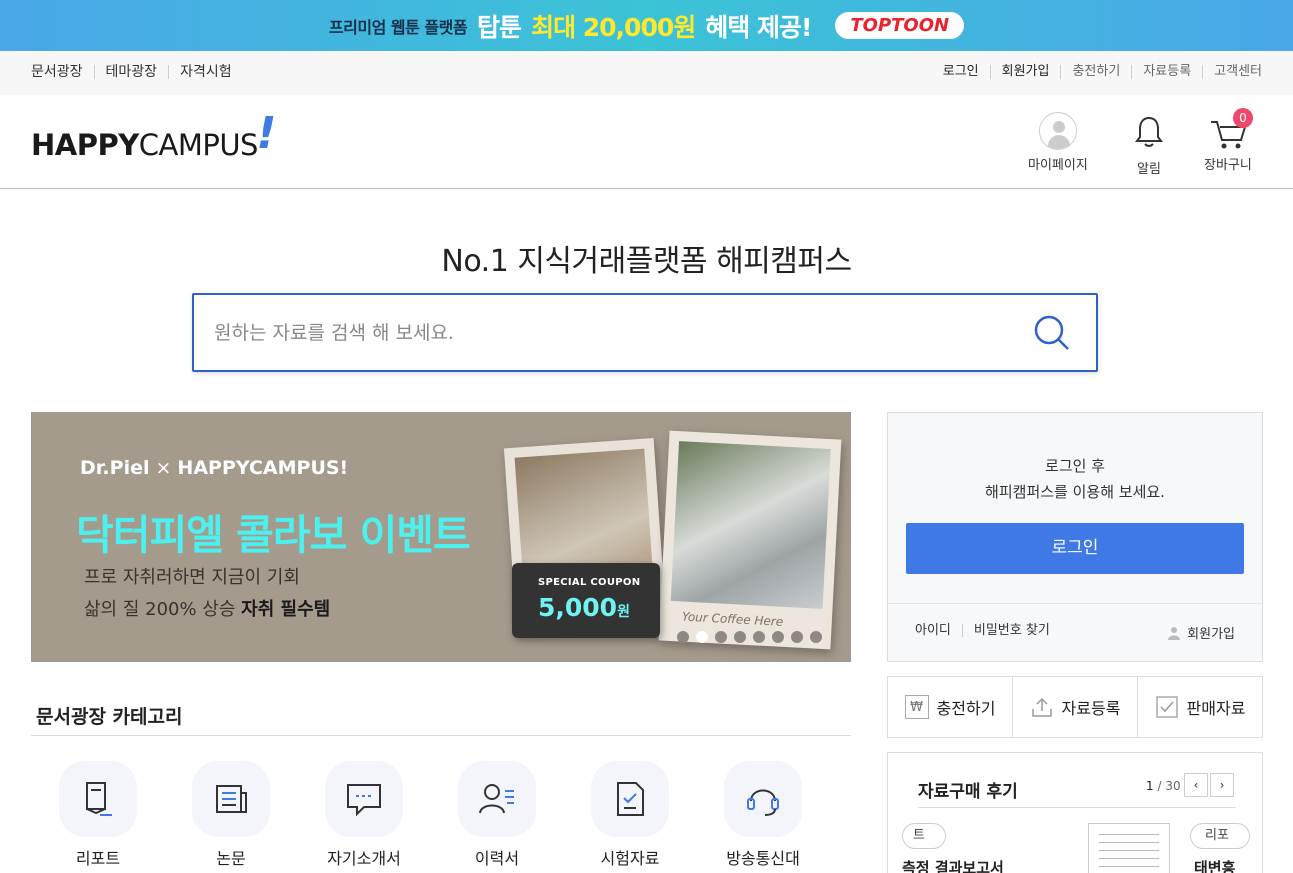 The height and width of the screenshot is (873, 1293). Describe the element at coordinates (1166, 707) in the screenshot. I see `checkbox-icon` at that location.